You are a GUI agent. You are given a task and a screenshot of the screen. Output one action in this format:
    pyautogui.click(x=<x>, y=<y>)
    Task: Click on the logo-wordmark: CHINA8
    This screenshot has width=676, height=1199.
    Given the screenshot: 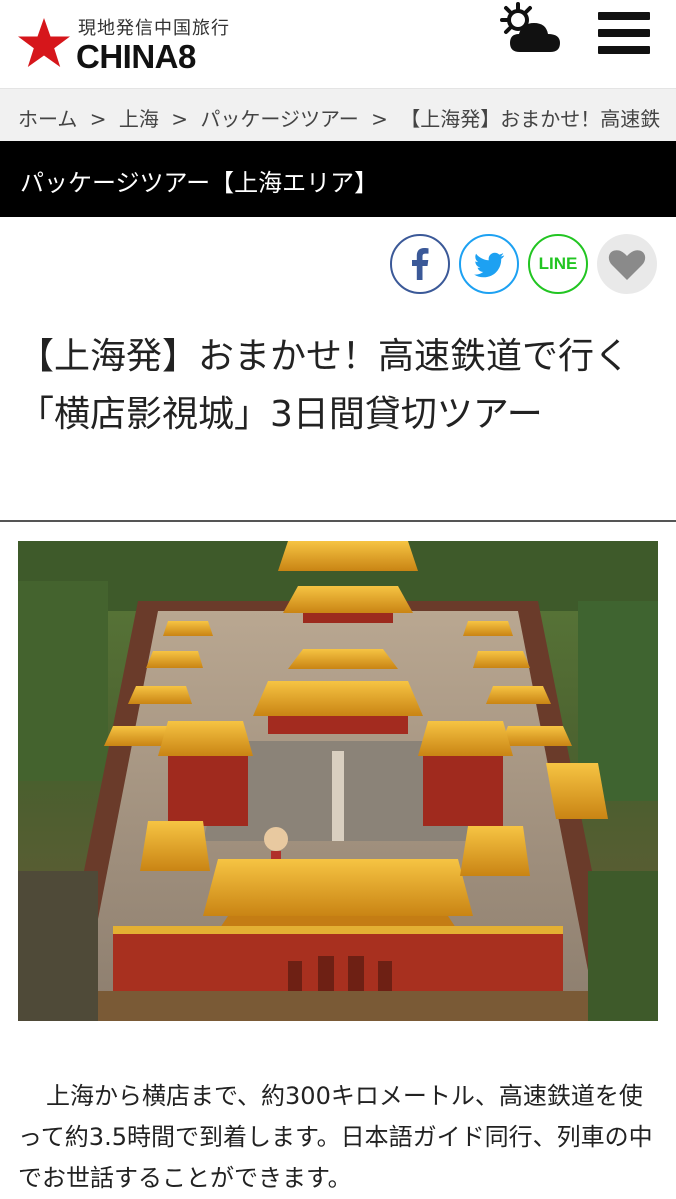 What is the action you would take?
    pyautogui.click(x=136, y=56)
    